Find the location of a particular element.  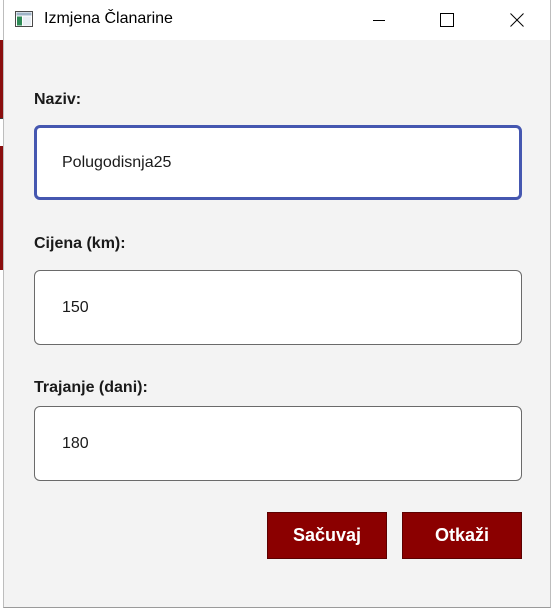

cijena-label: Cijena (km): is located at coordinates (80, 243).